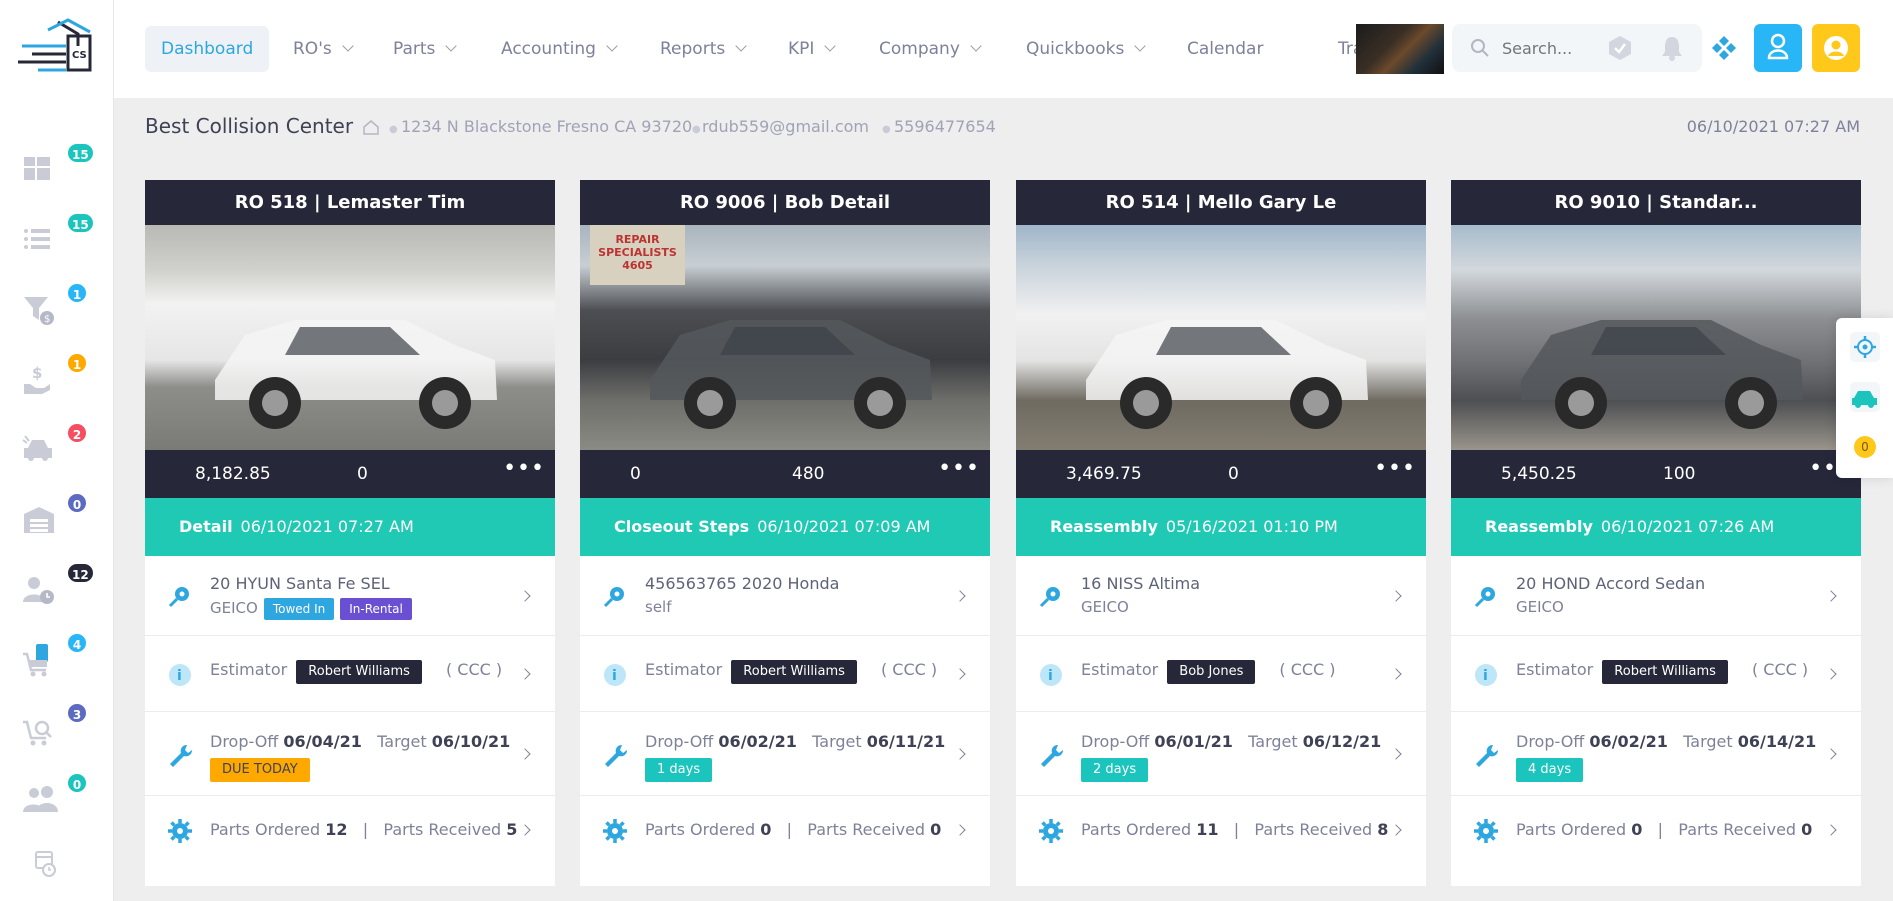  What do you see at coordinates (350, 202) in the screenshot?
I see `ro-card-title: RO 518 | Lemaster Tim` at bounding box center [350, 202].